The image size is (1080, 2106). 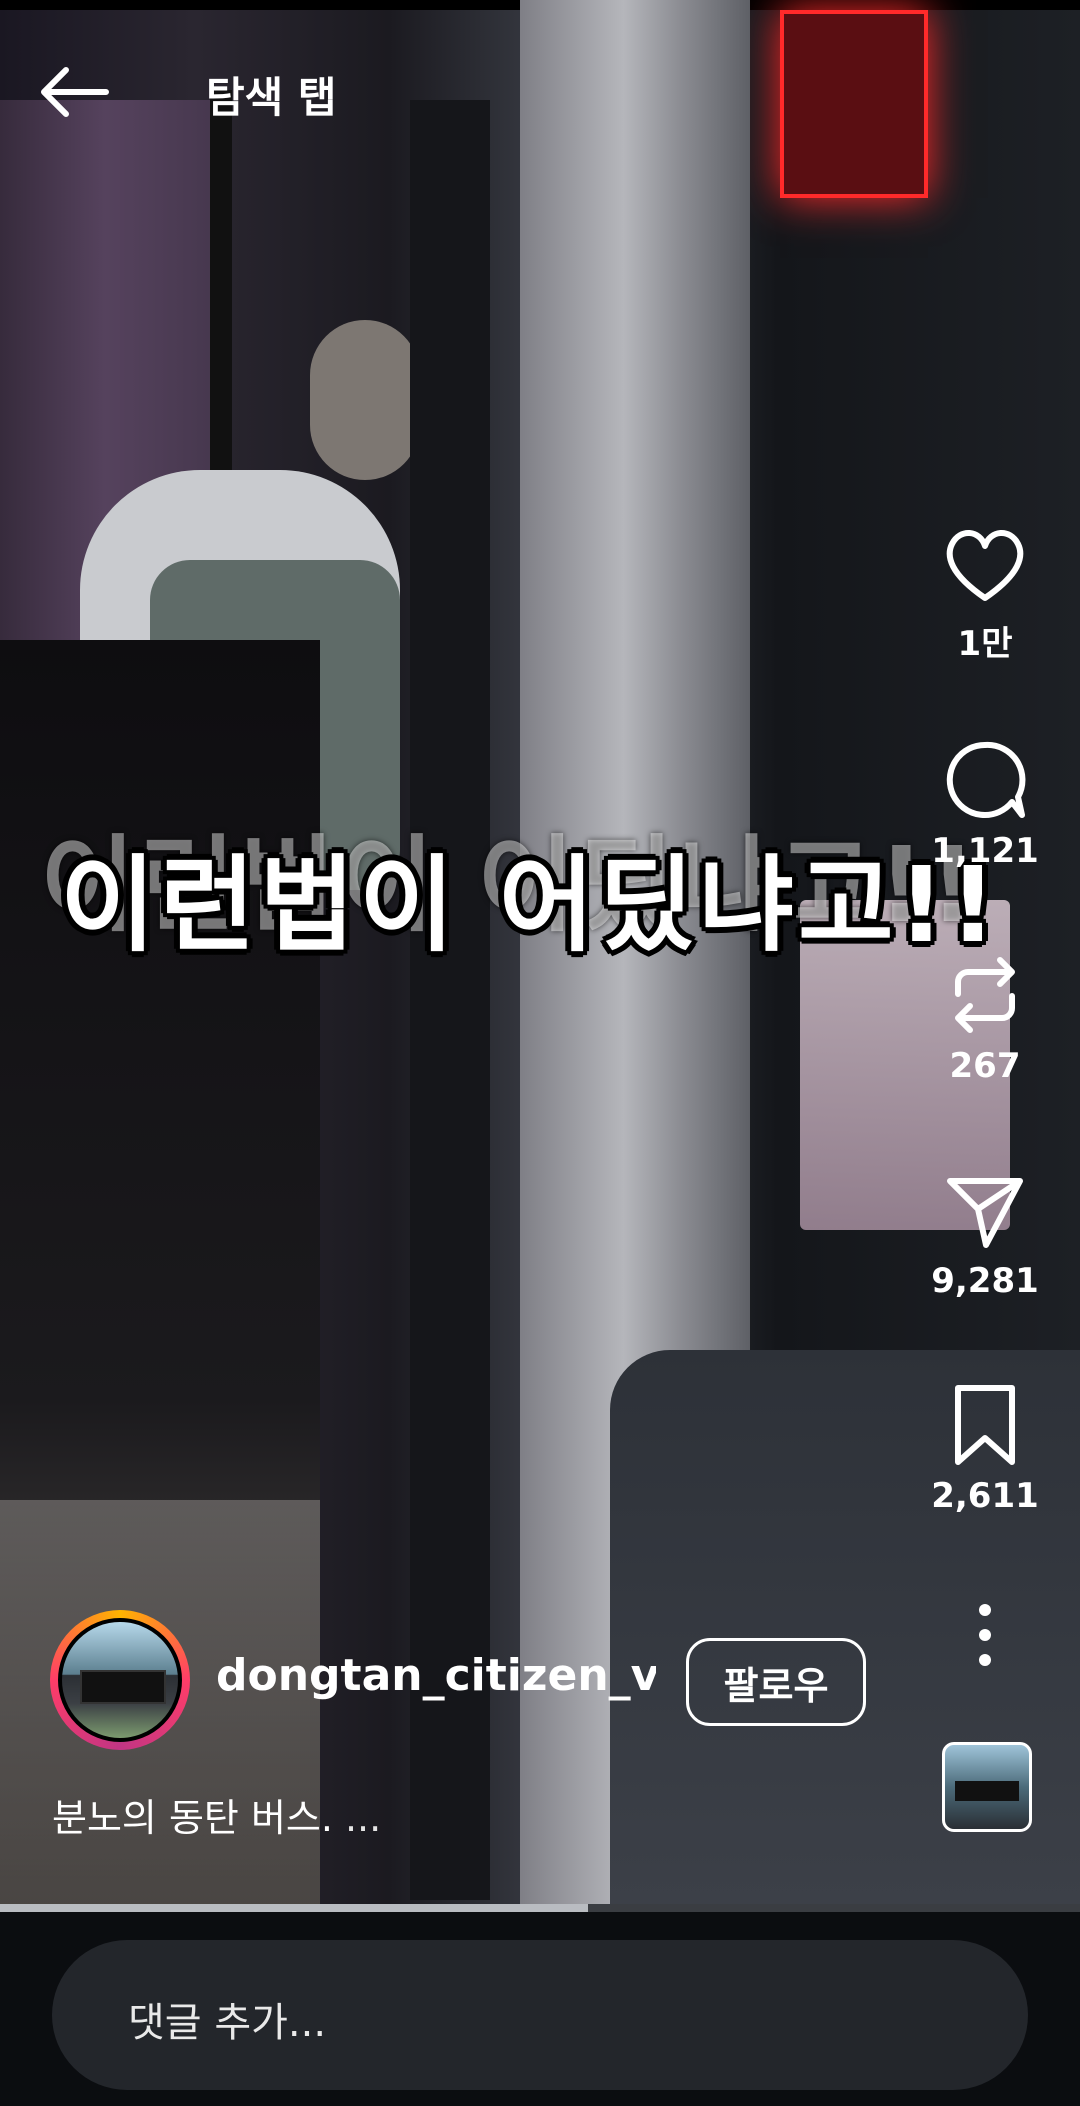 I want to click on send-icon, so click(x=985, y=1213).